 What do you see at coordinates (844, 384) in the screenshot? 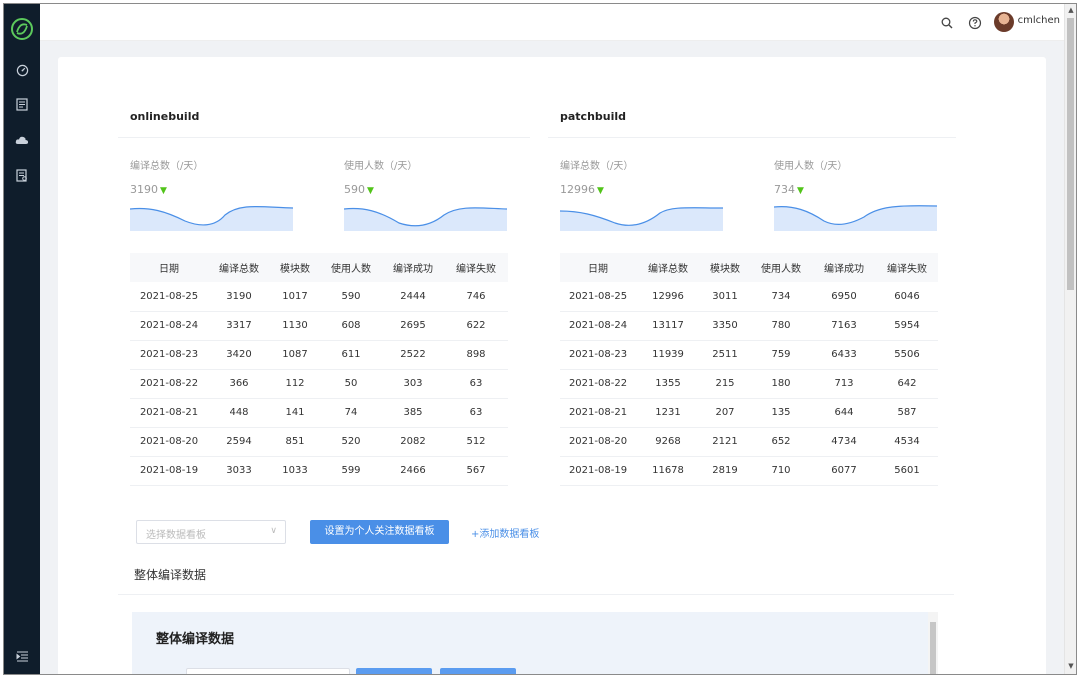
I see `table-cell: 713` at bounding box center [844, 384].